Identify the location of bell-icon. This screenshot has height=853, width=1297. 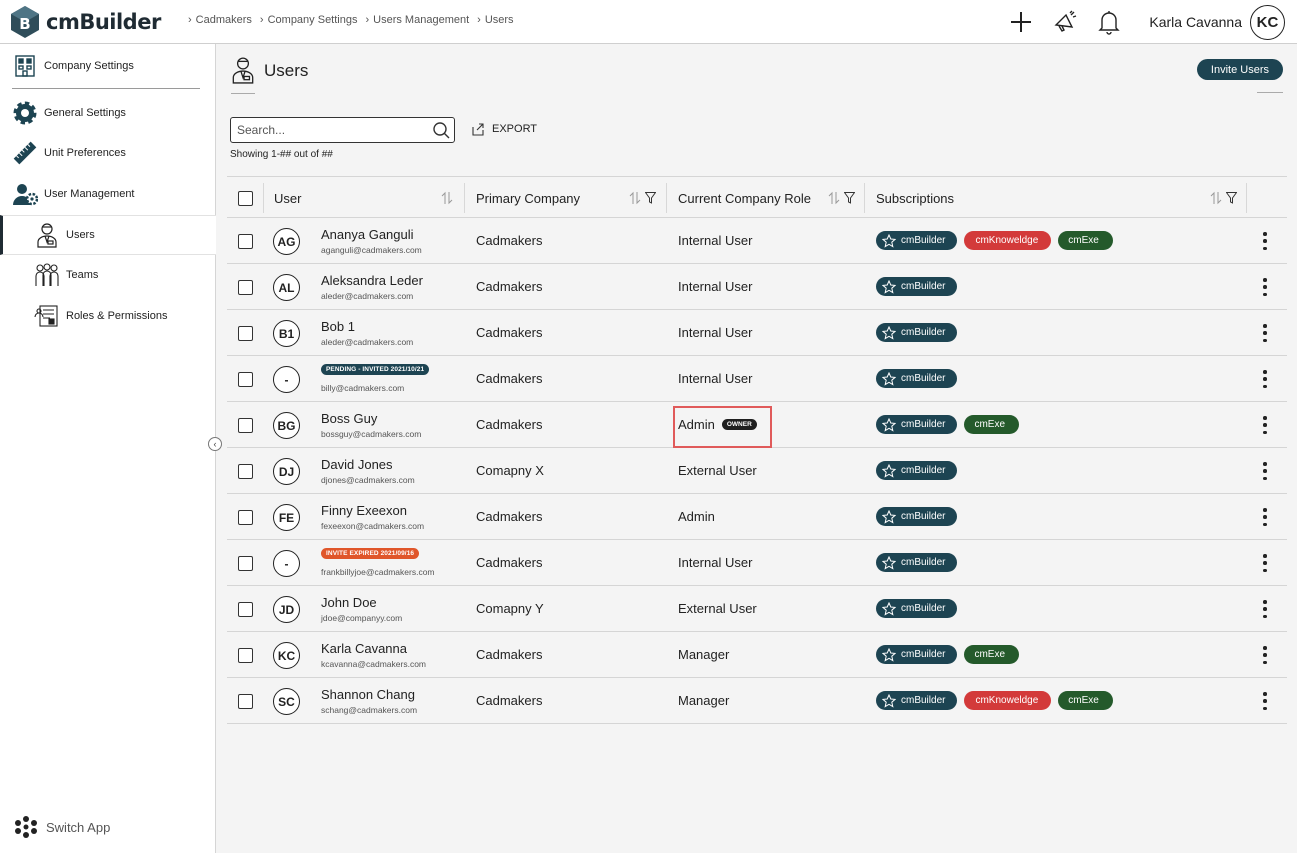
(1109, 22).